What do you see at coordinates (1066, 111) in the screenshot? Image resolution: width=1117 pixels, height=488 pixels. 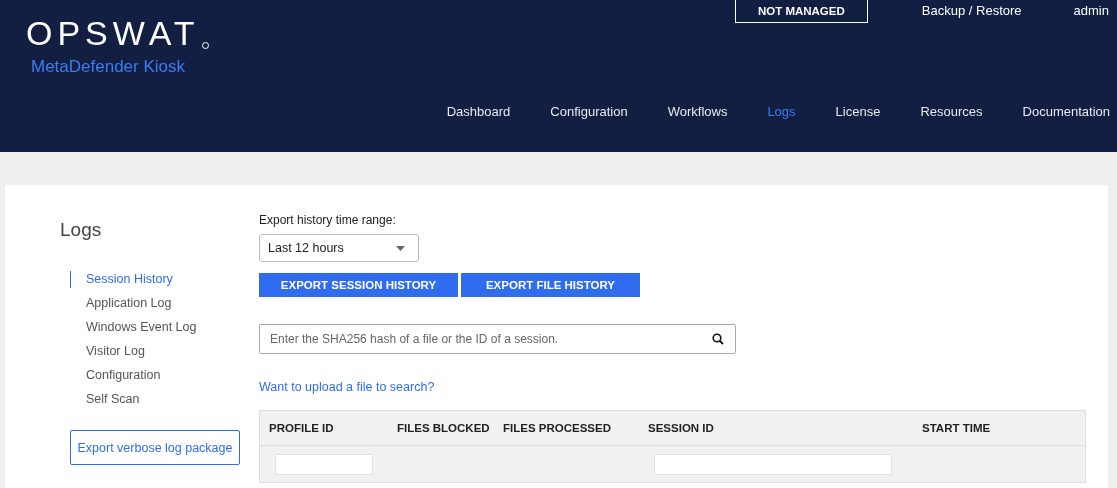 I see `nav-tab: Documentation` at bounding box center [1066, 111].